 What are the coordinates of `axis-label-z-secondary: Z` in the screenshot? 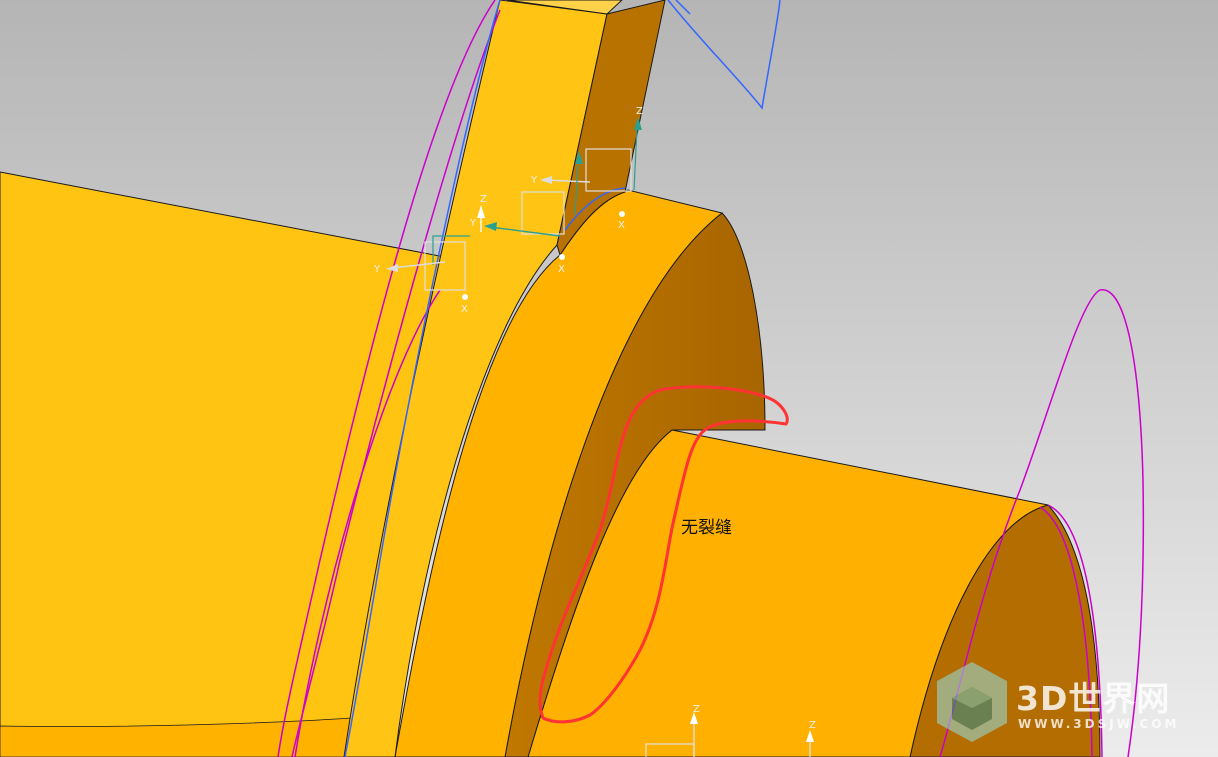 It's located at (812, 725).